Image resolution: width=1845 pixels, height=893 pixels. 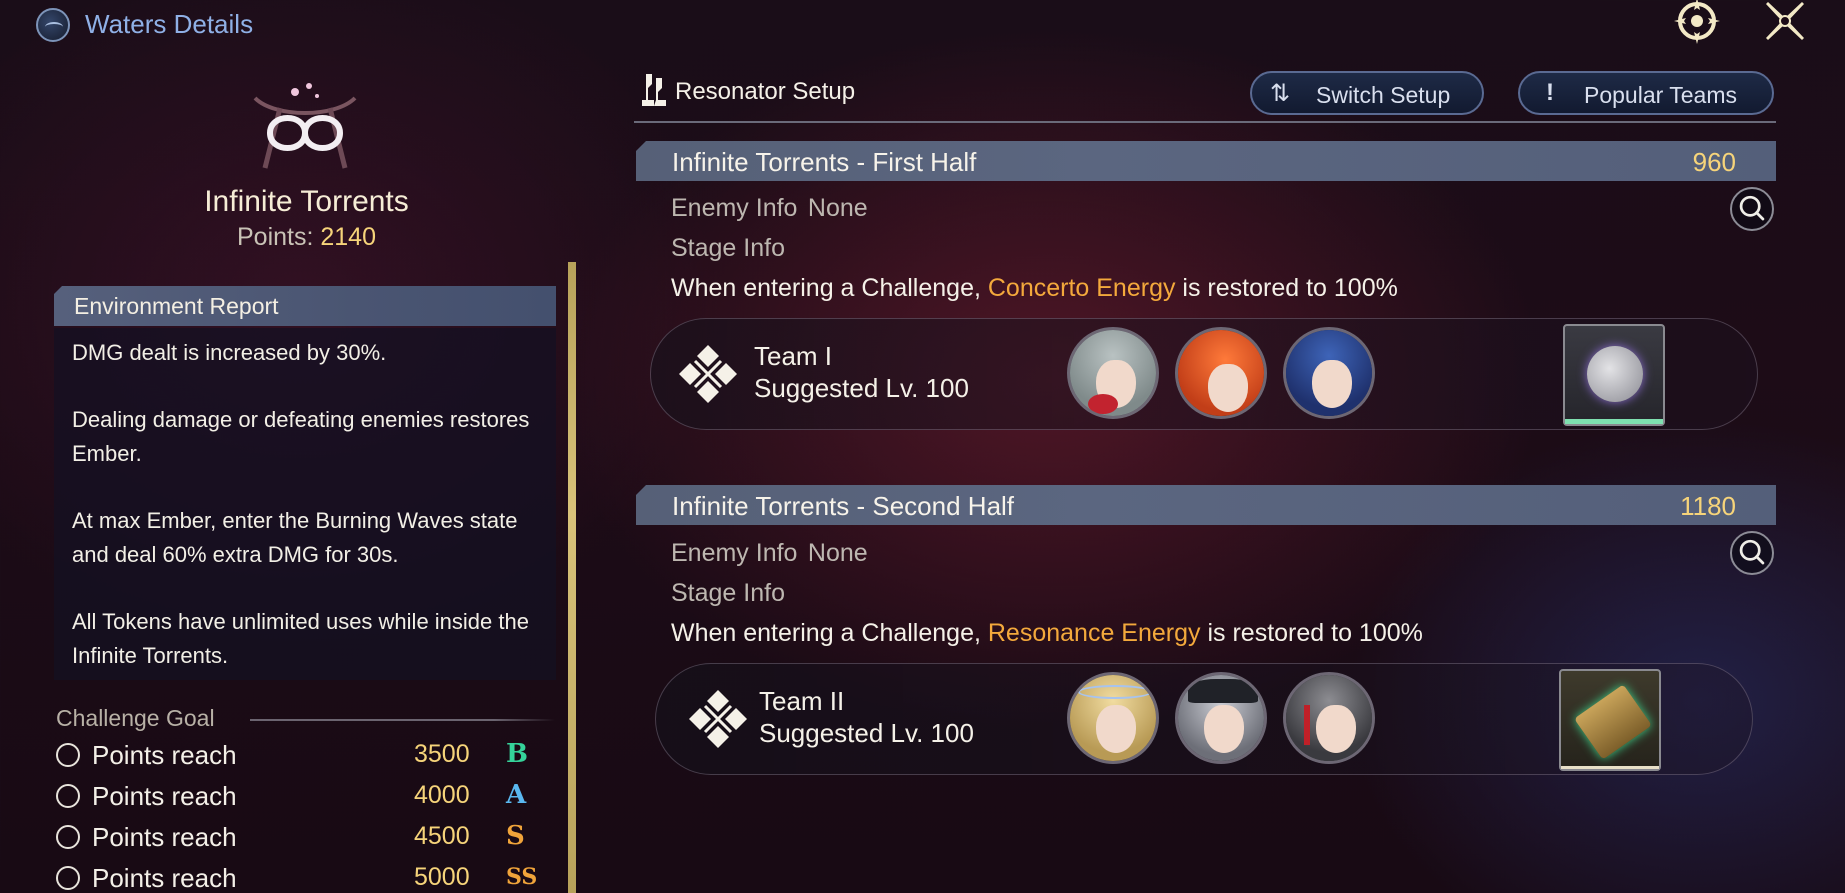 What do you see at coordinates (1785, 23) in the screenshot?
I see `close-icon` at bounding box center [1785, 23].